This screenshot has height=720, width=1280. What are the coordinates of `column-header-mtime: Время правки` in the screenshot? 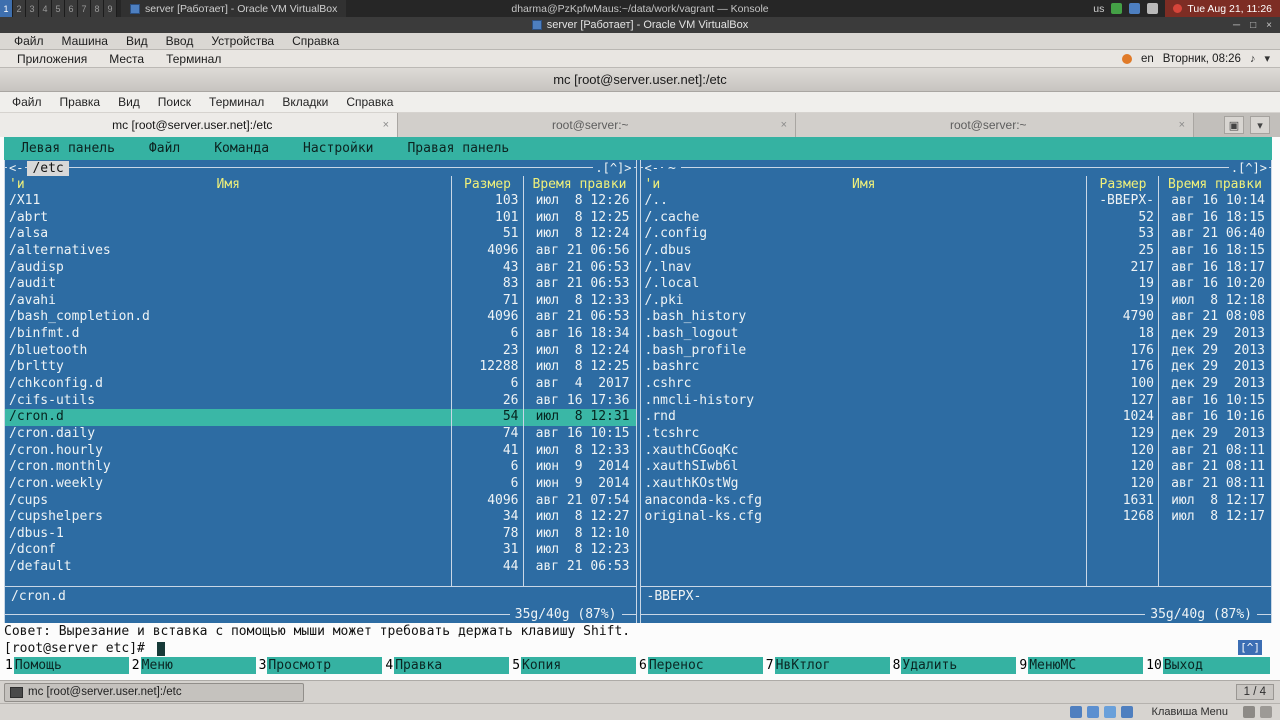 It's located at (1215, 184).